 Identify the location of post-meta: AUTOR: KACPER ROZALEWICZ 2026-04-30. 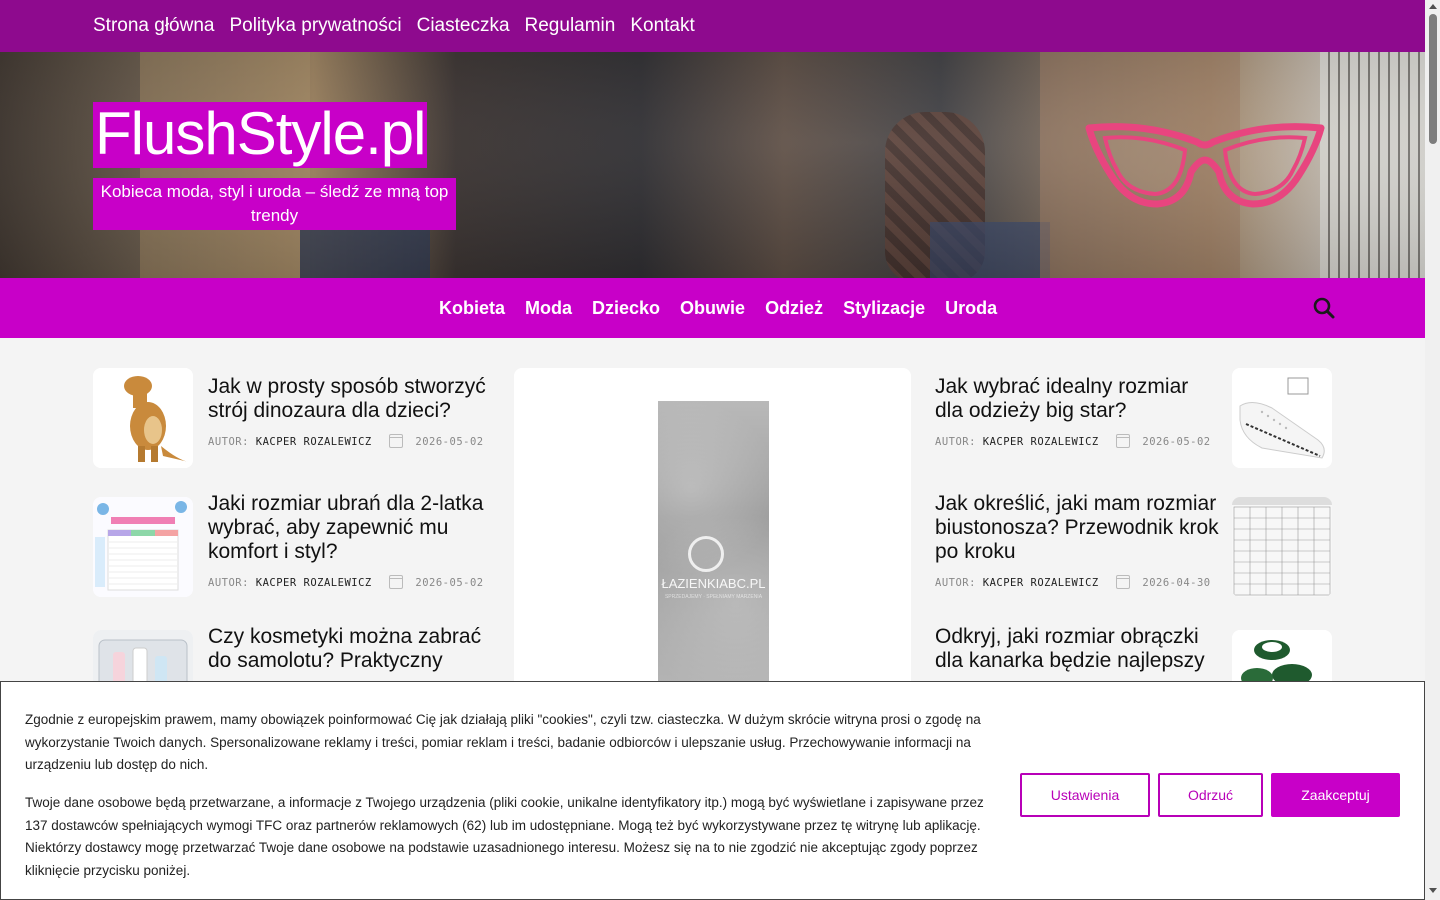
(1073, 582).